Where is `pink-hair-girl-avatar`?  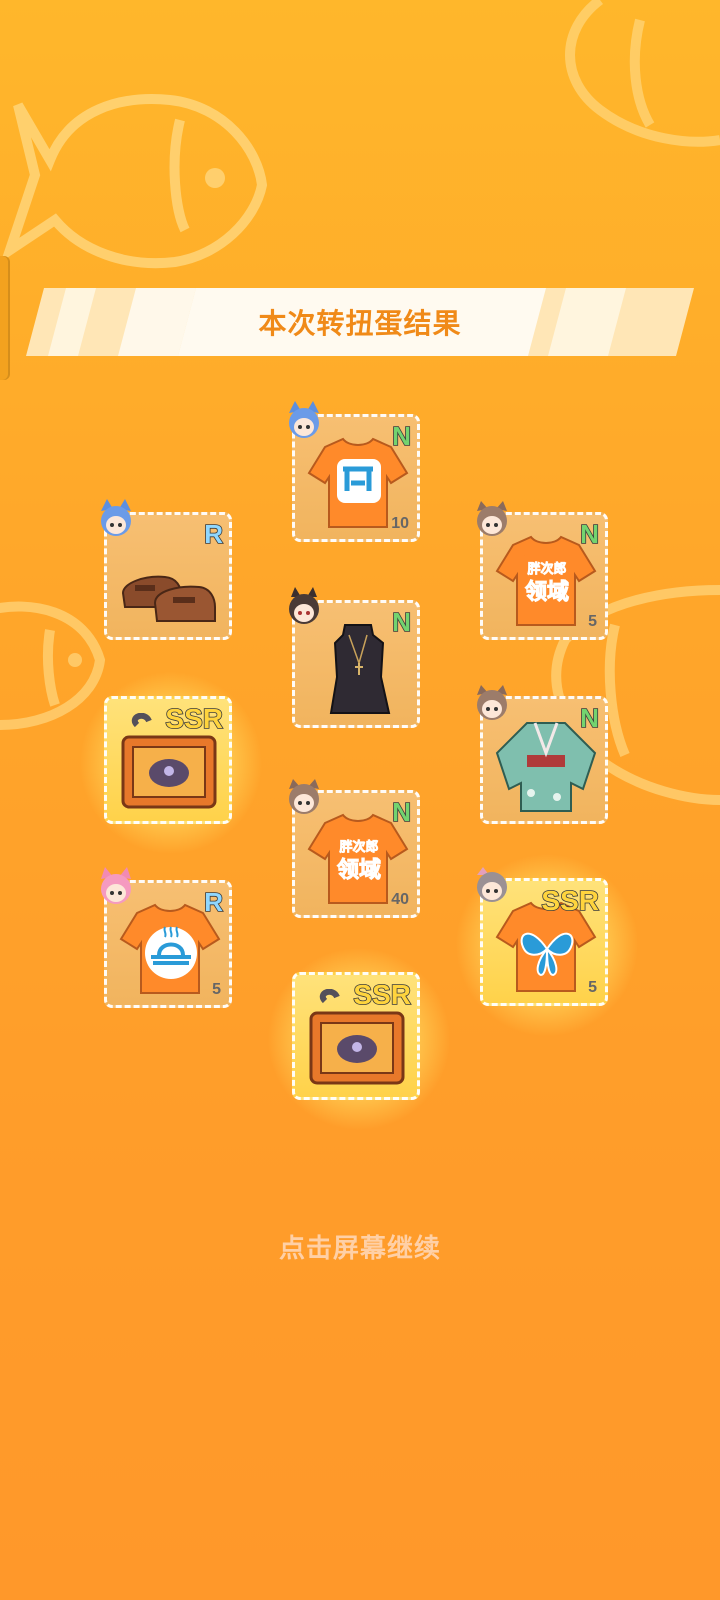
pink-hair-girl-avatar is located at coordinates (116, 885).